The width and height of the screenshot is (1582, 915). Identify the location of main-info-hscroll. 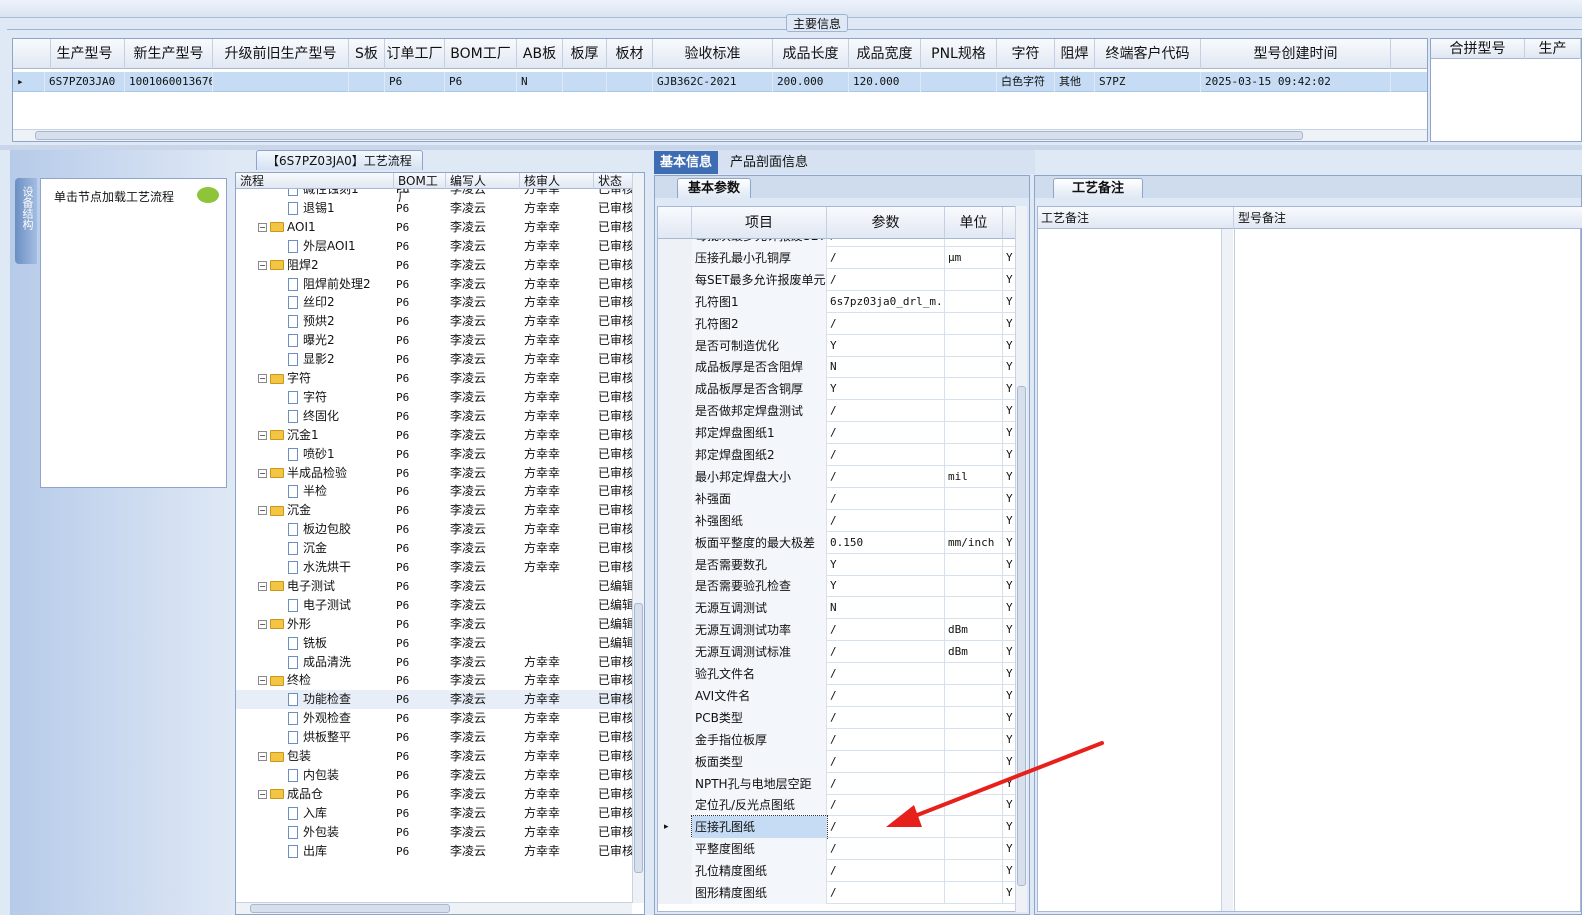
(720, 135).